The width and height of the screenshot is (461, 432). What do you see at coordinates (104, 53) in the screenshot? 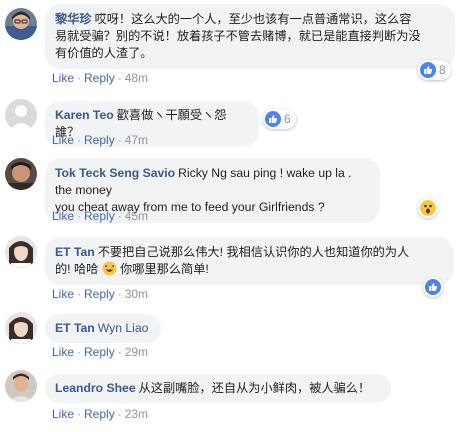
I see `comment-text: 有价值的人渣了。` at bounding box center [104, 53].